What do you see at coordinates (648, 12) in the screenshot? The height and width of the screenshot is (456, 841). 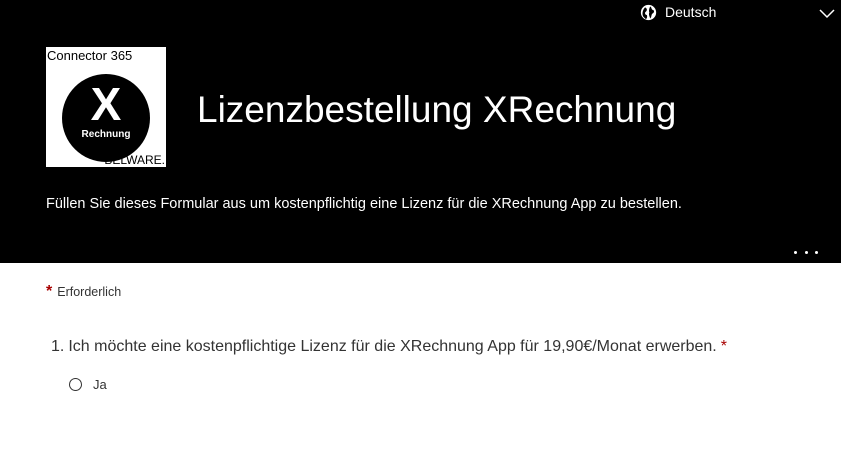 I see `globe-icon` at bounding box center [648, 12].